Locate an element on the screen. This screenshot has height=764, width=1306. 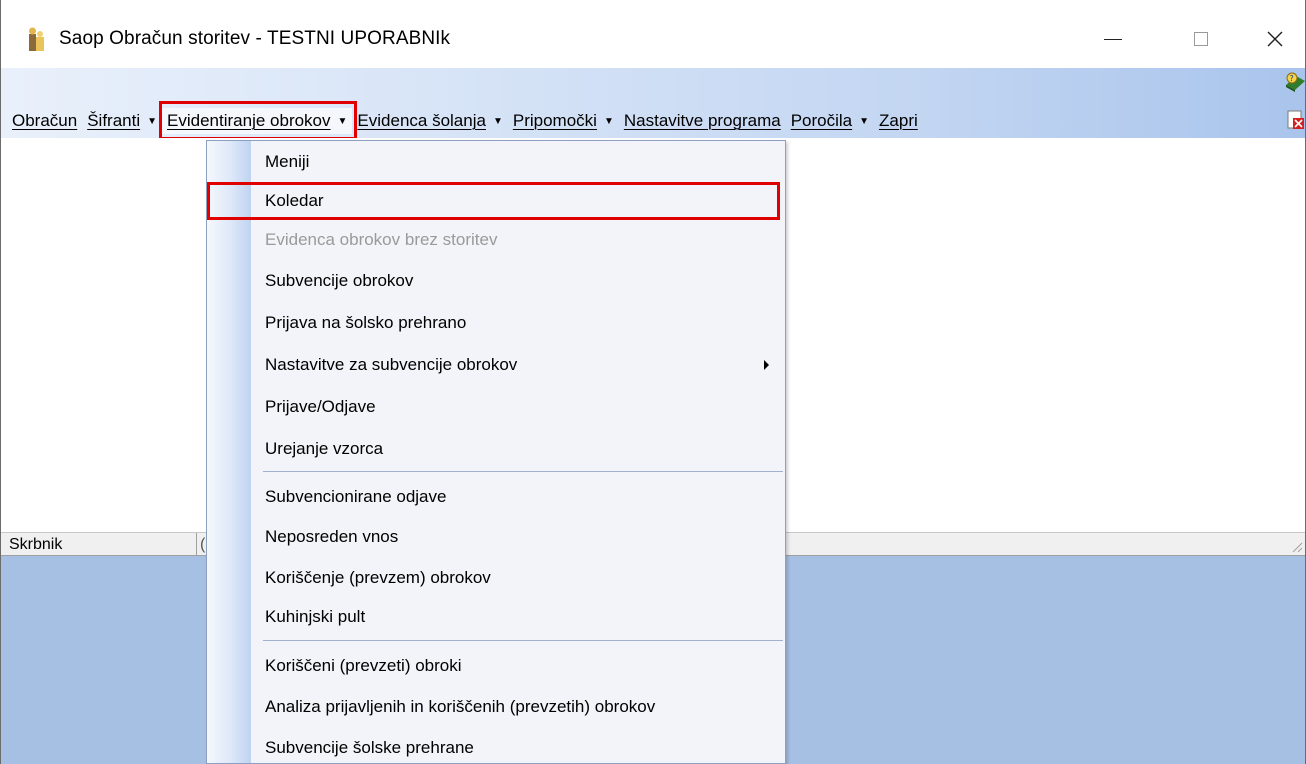
minimize-button is located at coordinates (1113, 39).